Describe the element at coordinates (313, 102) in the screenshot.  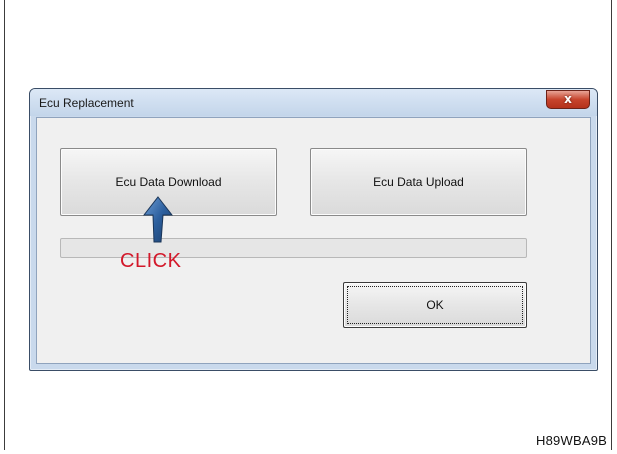
I see `title-bar: Ecu Replacement x` at that location.